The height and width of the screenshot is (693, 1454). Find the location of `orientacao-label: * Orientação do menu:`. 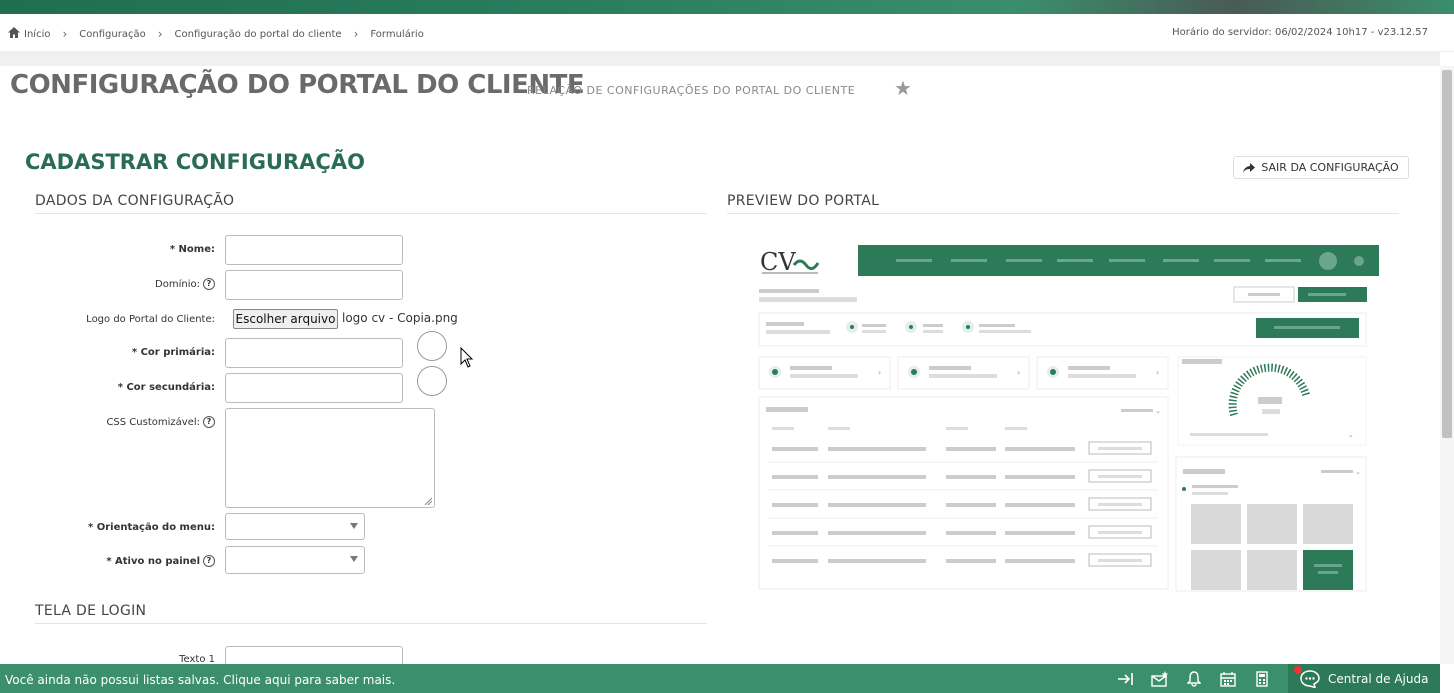

orientacao-label: * Orientação do menu: is located at coordinates (151, 527).